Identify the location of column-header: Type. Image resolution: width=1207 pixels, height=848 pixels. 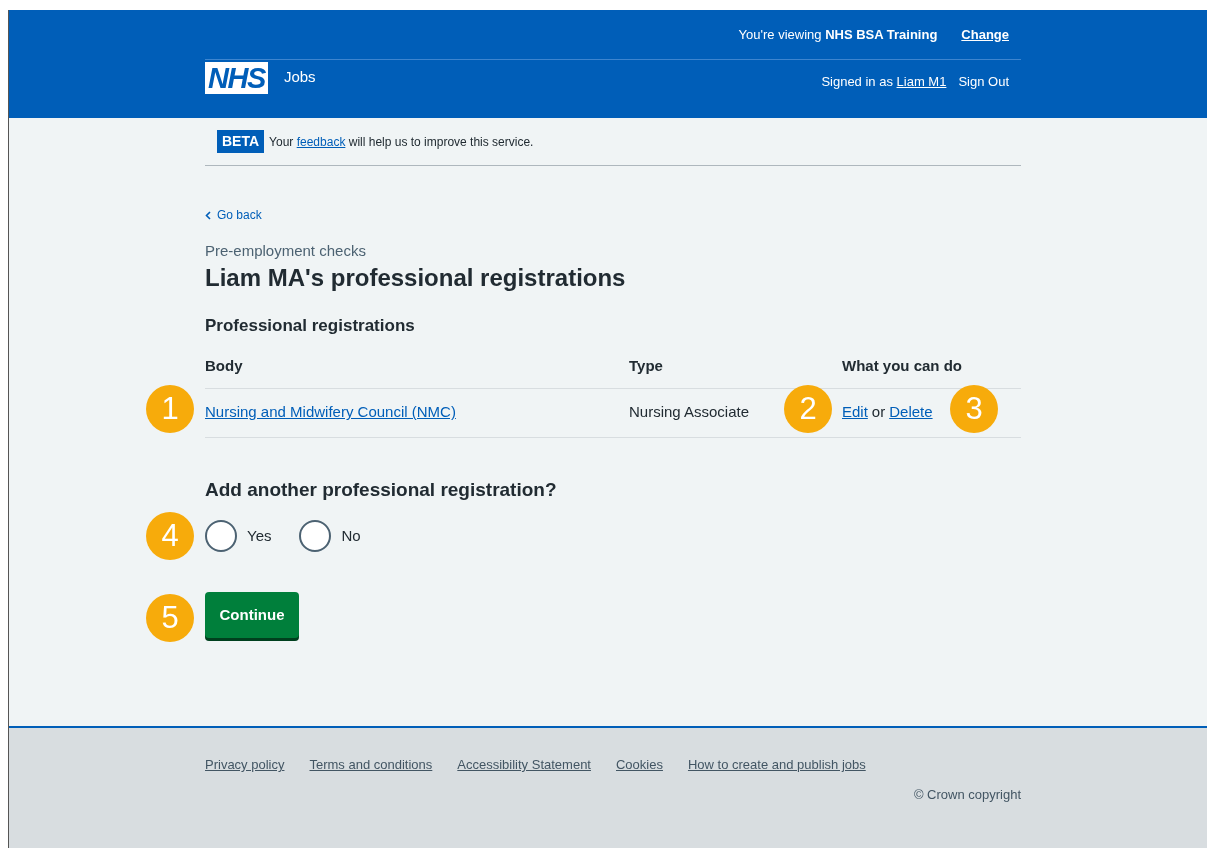
(646, 365).